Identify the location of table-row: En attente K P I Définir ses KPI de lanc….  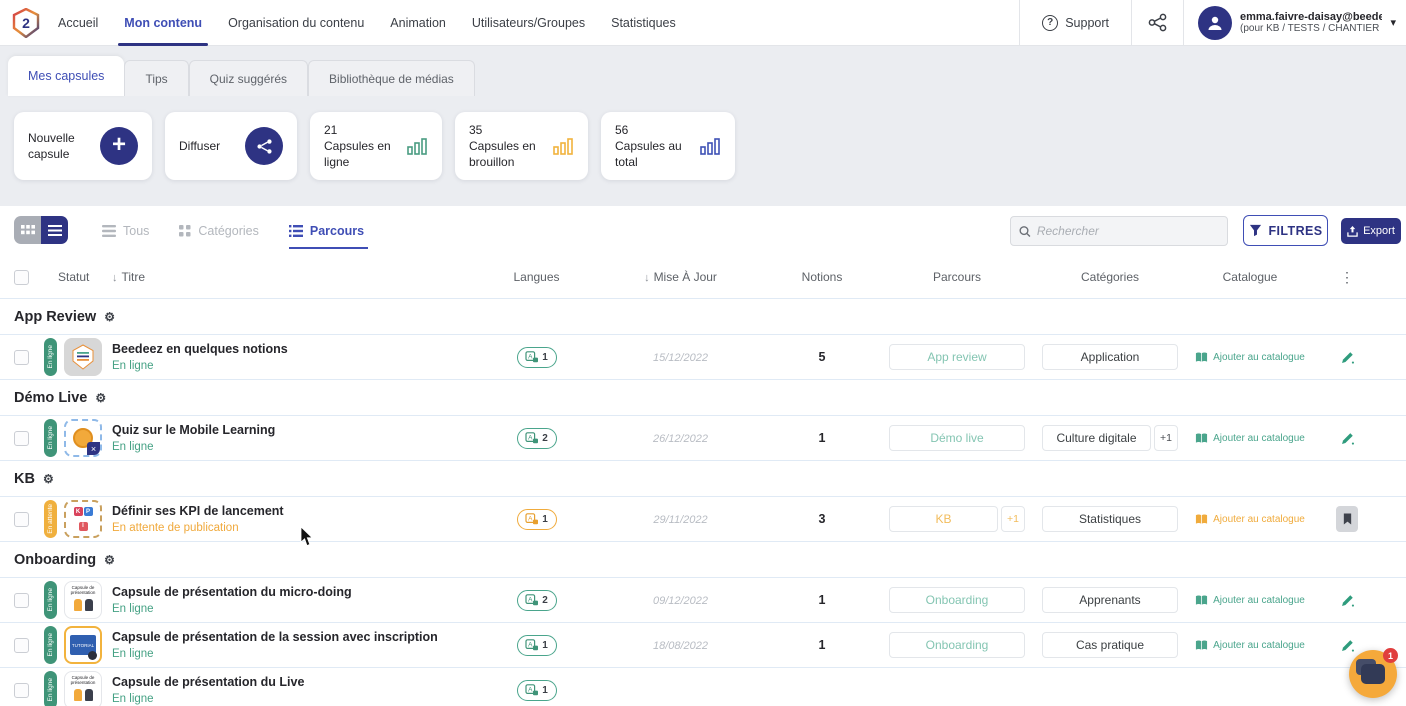
(703, 518).